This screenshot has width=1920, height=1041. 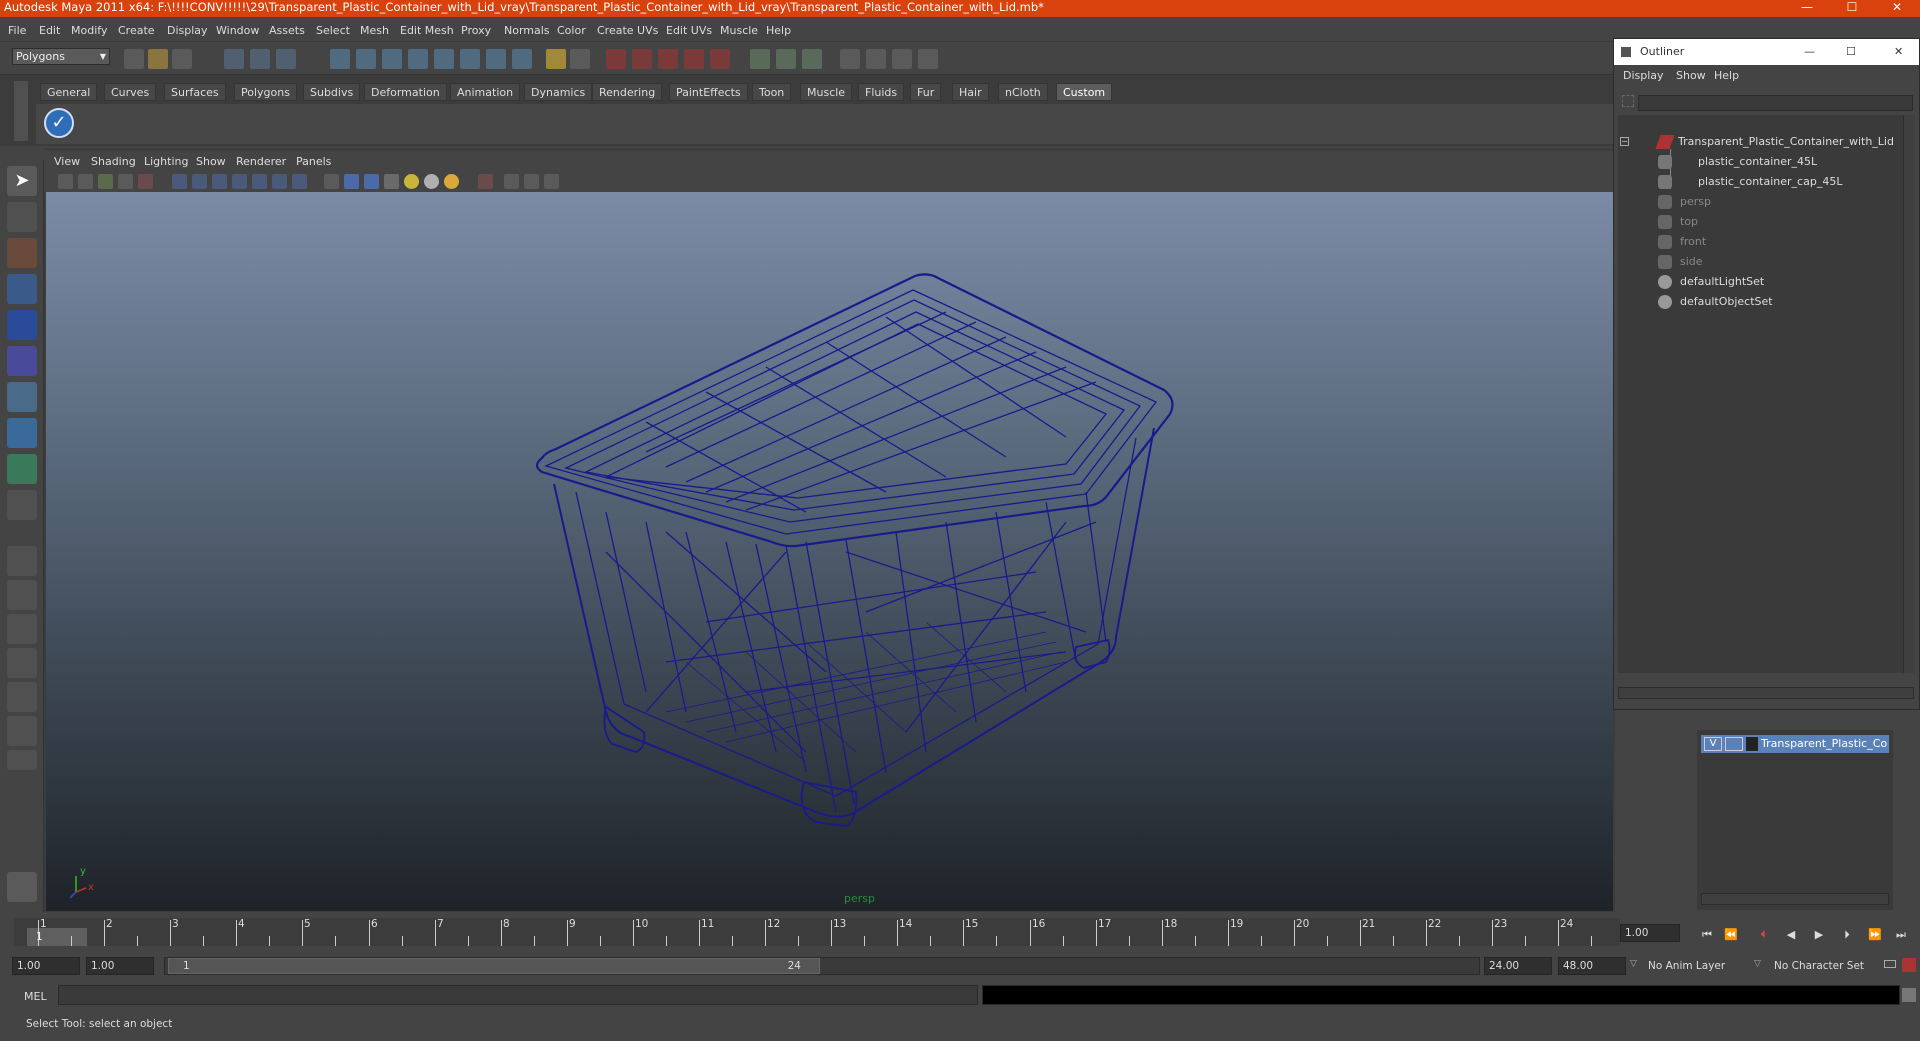 I want to click on outliner-vertical-scrollbar, so click(x=1909, y=394).